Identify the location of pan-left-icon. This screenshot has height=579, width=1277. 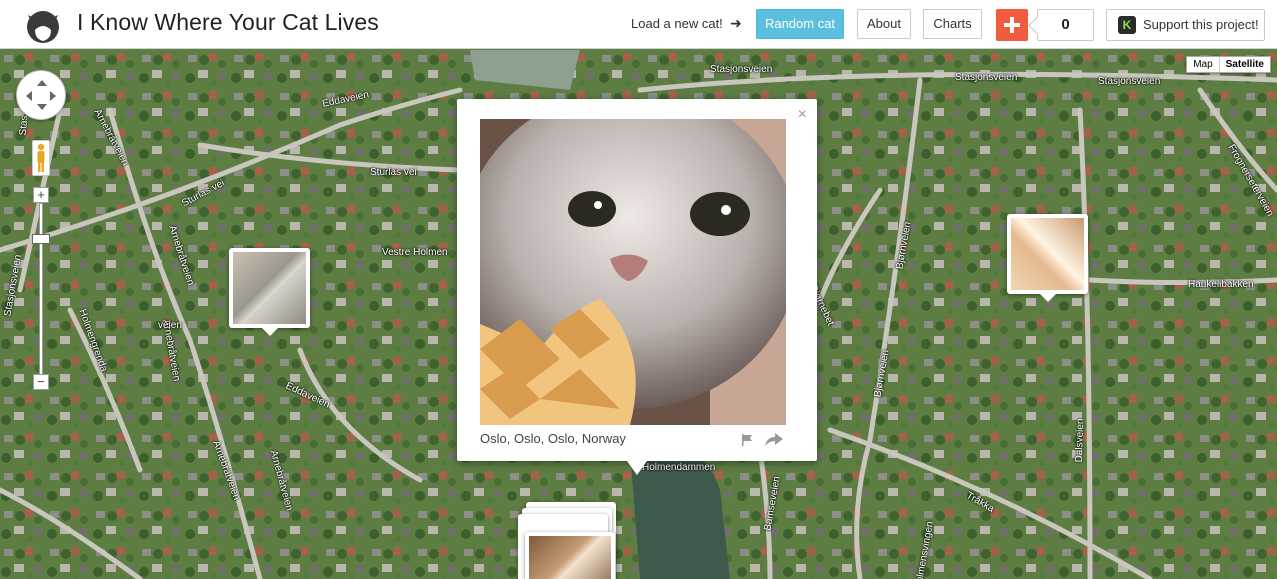
(26, 96).